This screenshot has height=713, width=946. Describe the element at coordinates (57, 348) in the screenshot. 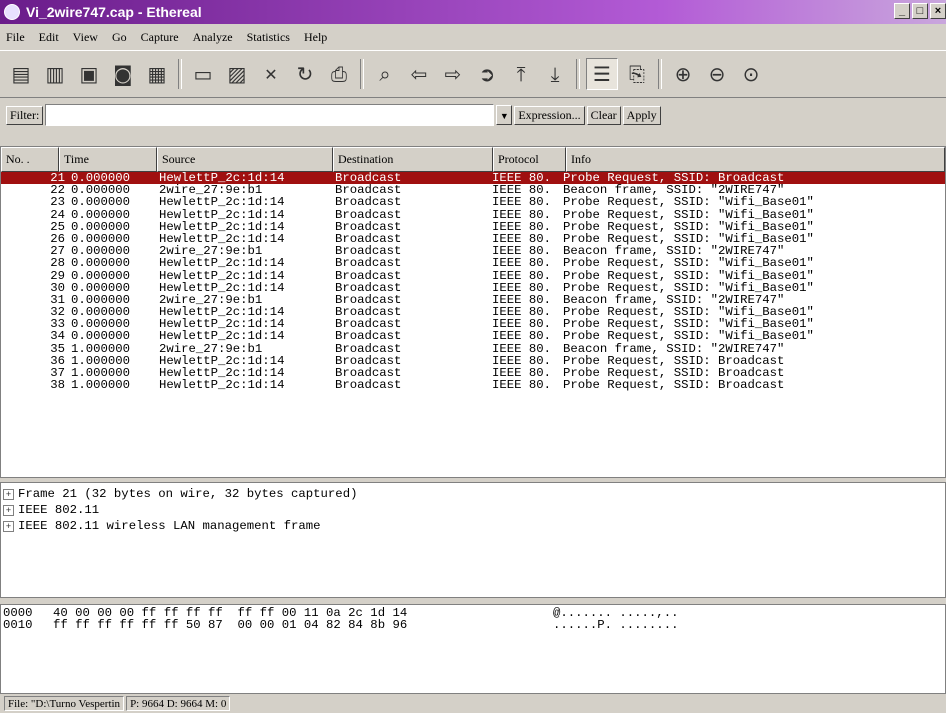

I see `packet-no: 35` at that location.